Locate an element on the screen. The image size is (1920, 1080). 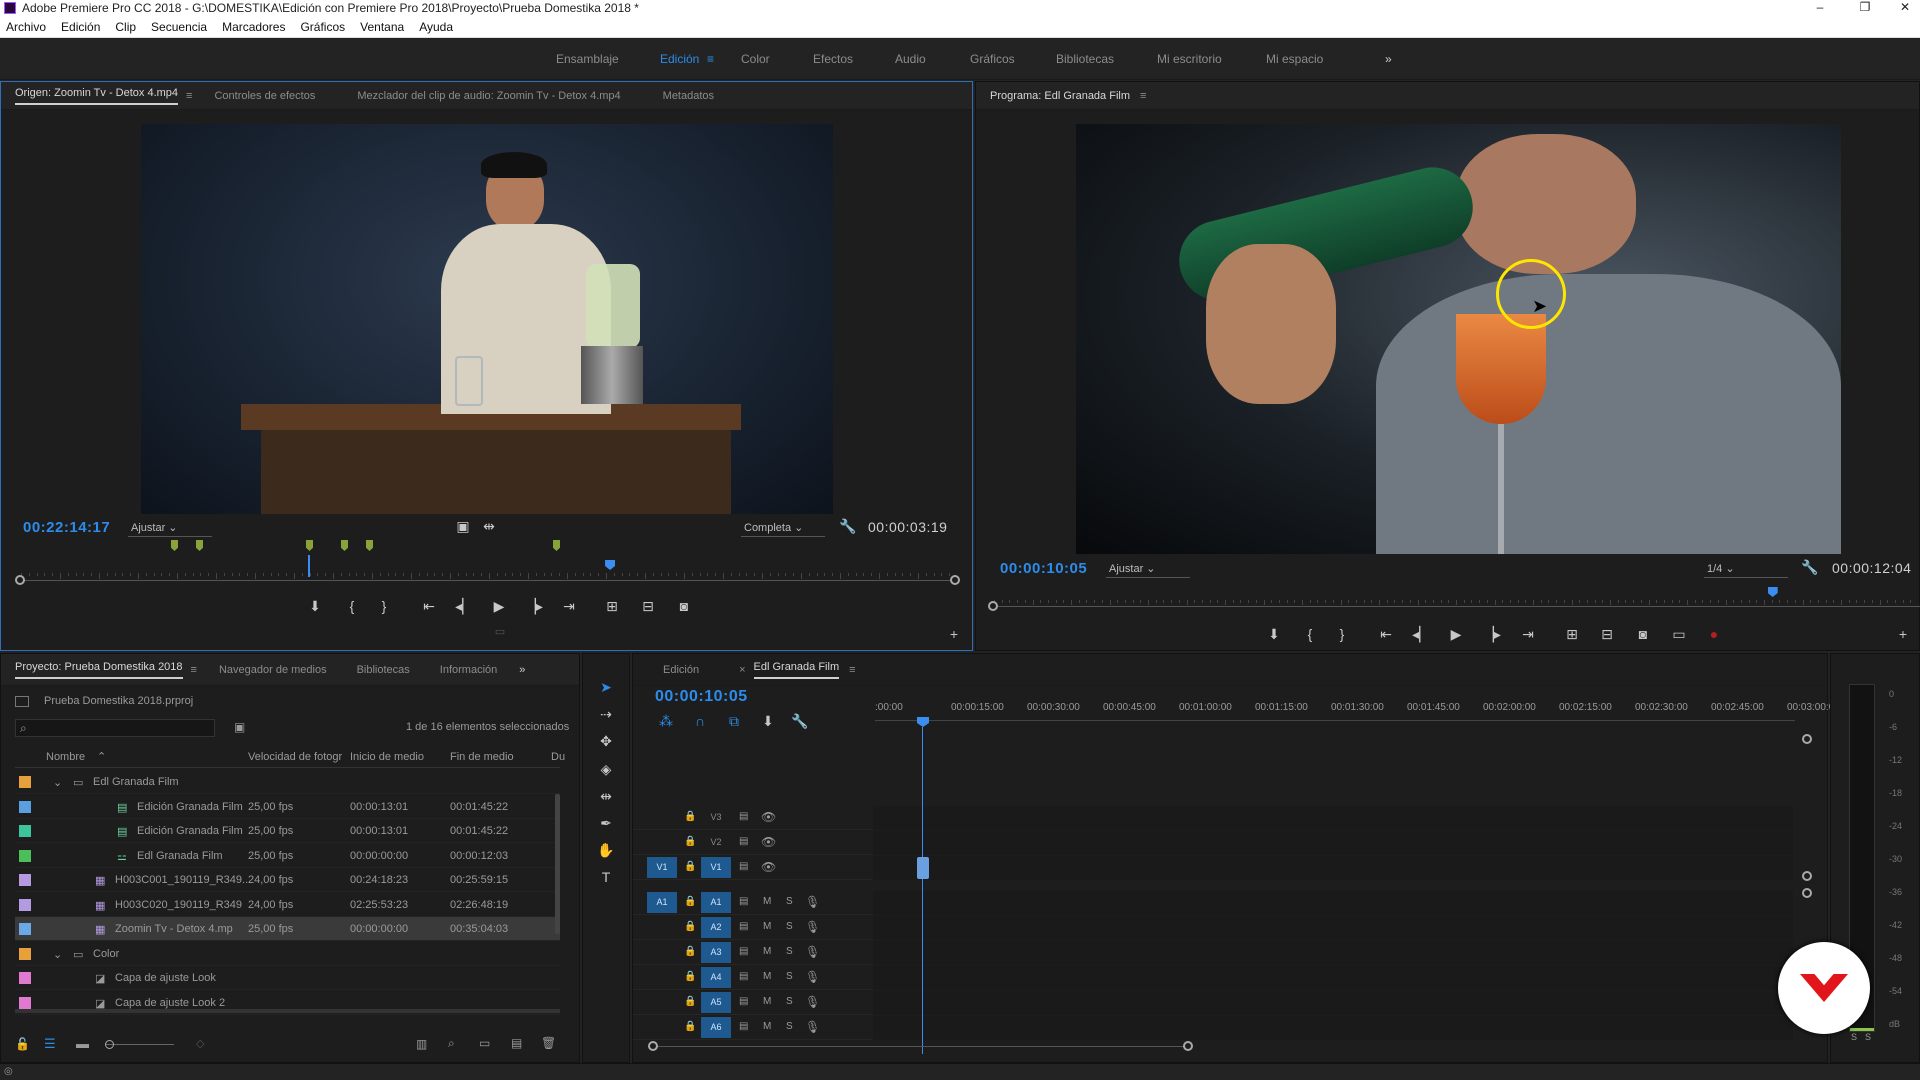
mark-in-icon: { is located at coordinates (1310, 634).